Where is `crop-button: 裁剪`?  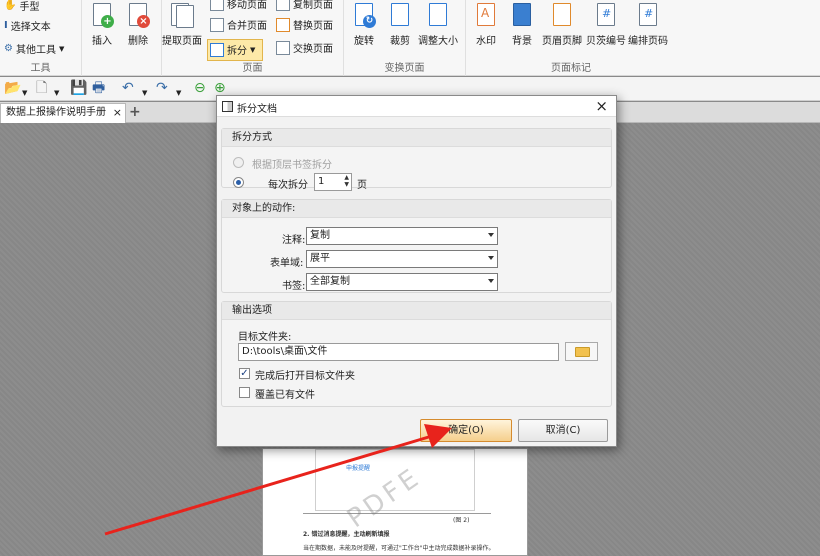
crop-button: 裁剪 is located at coordinates (400, 24).